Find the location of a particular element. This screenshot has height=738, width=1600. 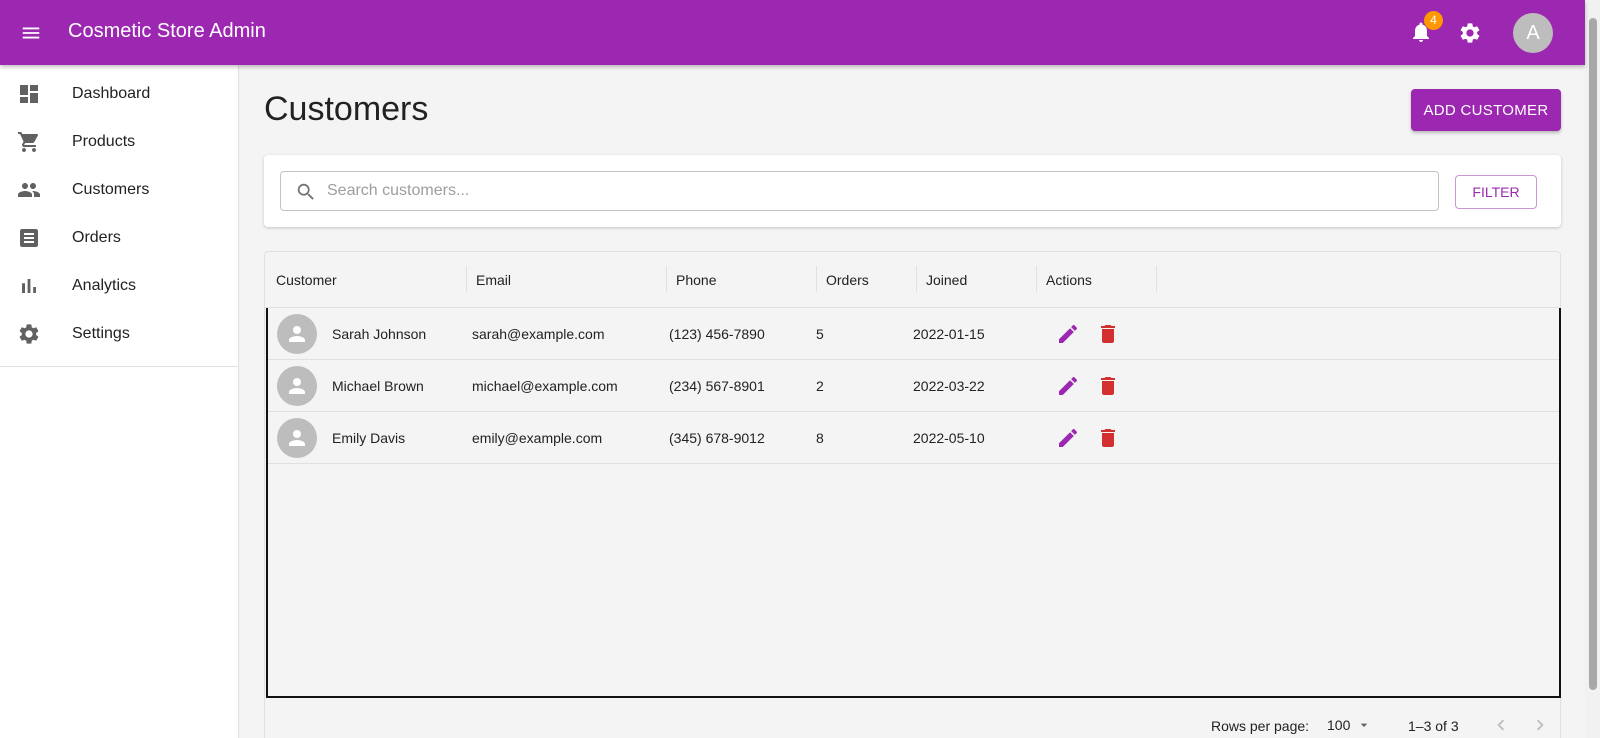

sidebar-item-customers: Customers is located at coordinates (119, 190).